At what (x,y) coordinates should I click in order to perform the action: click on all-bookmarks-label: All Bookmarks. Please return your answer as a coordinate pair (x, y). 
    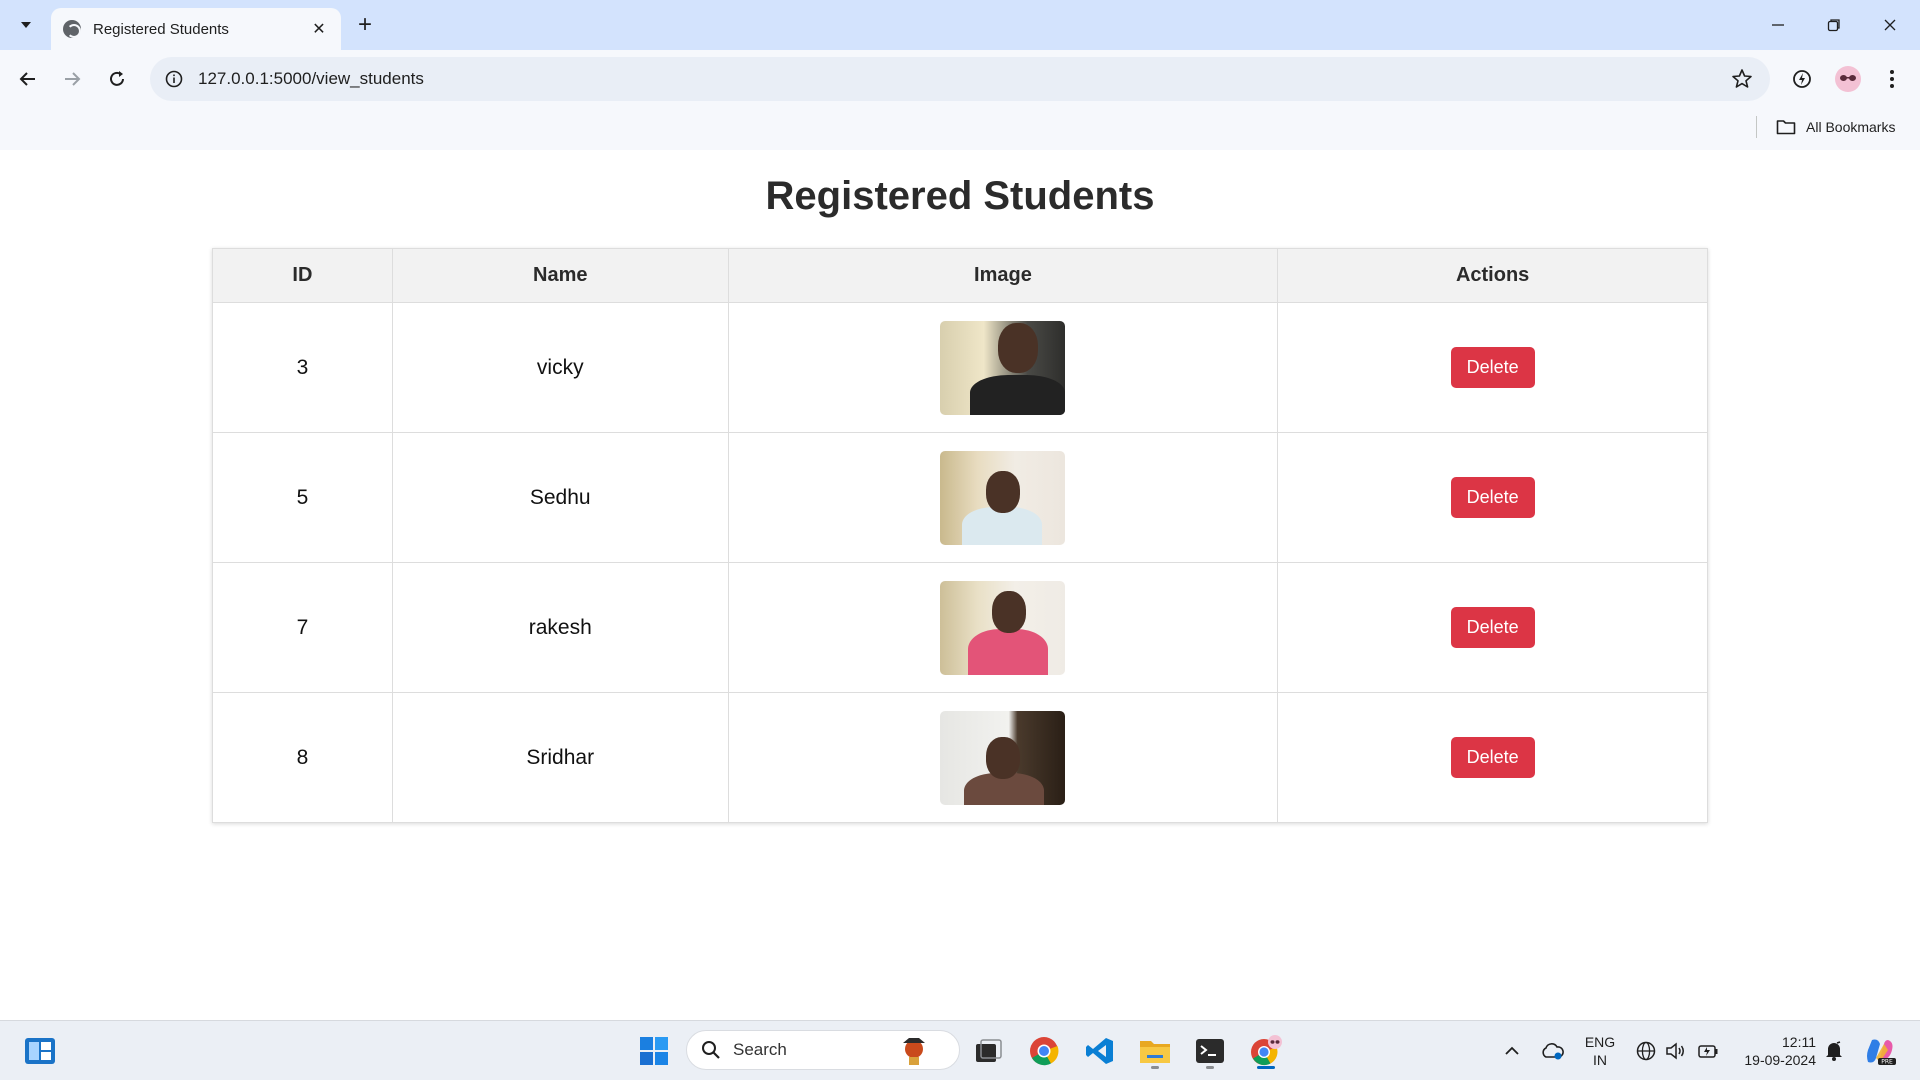
    Looking at the image, I should click on (1851, 127).